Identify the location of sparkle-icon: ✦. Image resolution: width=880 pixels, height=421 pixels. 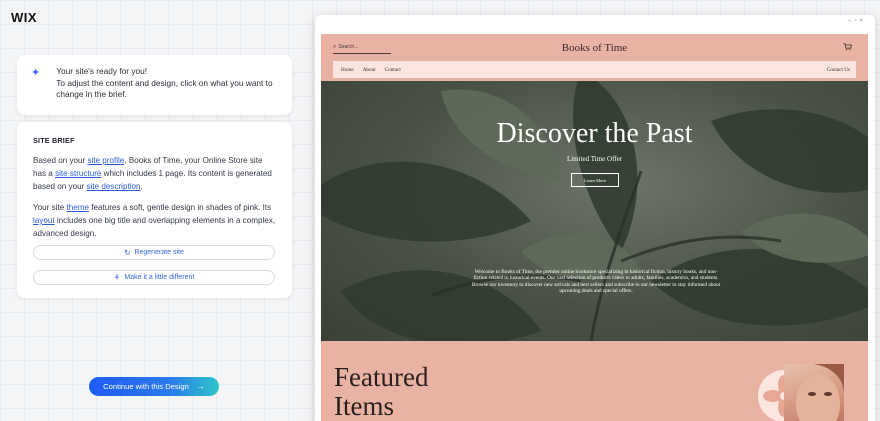
(36, 73).